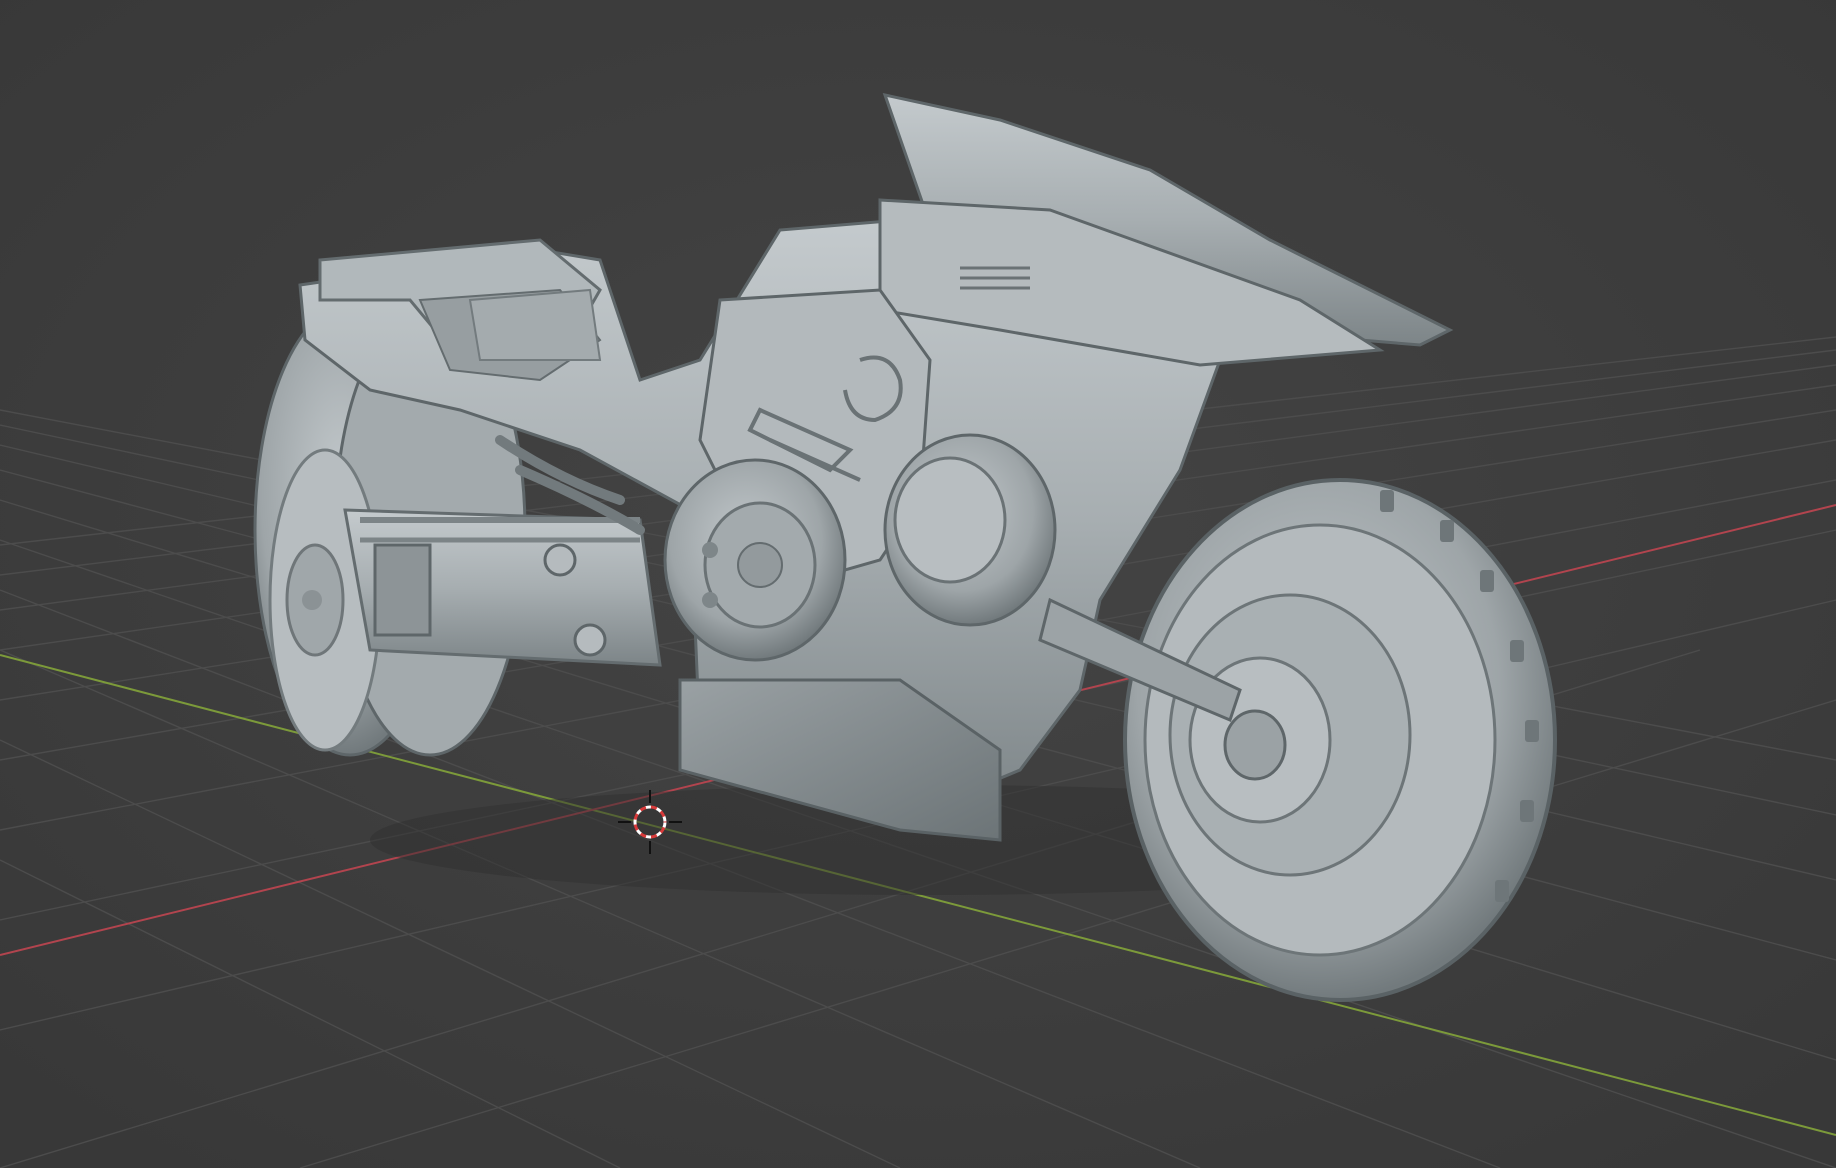 This screenshot has width=1836, height=1168. Describe the element at coordinates (970, 530) in the screenshot. I see `tank-cap` at that location.